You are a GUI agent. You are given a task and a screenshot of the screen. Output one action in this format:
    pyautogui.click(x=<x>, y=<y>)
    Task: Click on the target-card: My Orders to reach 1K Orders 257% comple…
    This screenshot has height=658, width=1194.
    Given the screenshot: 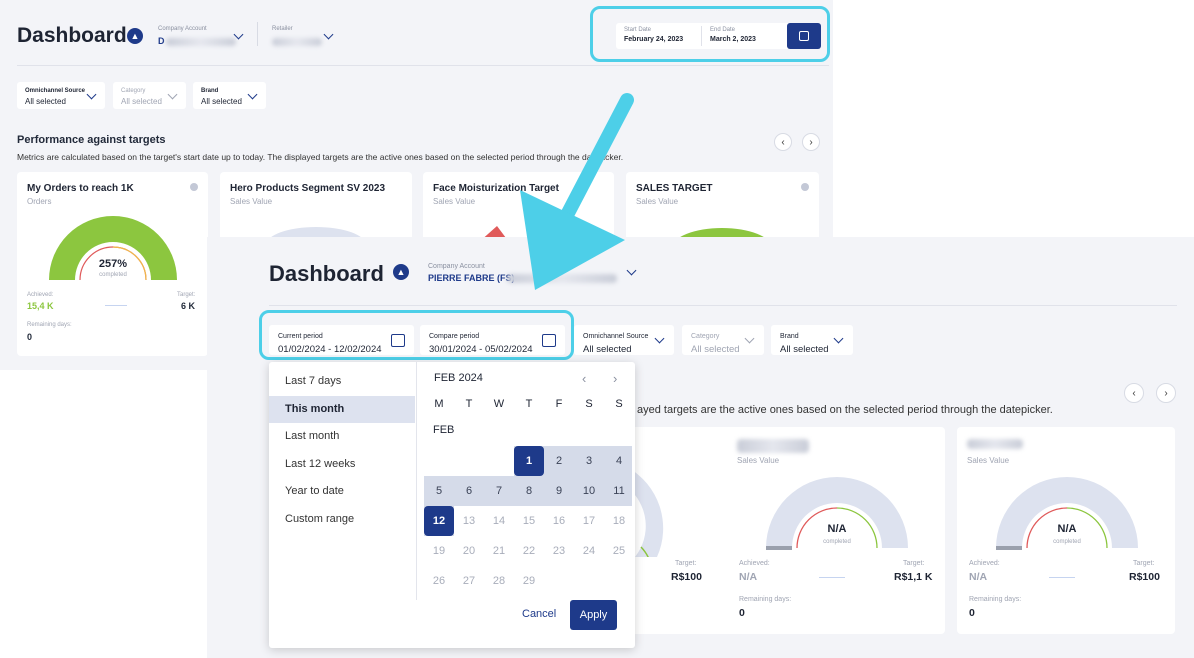 What is the action you would take?
    pyautogui.click(x=112, y=264)
    